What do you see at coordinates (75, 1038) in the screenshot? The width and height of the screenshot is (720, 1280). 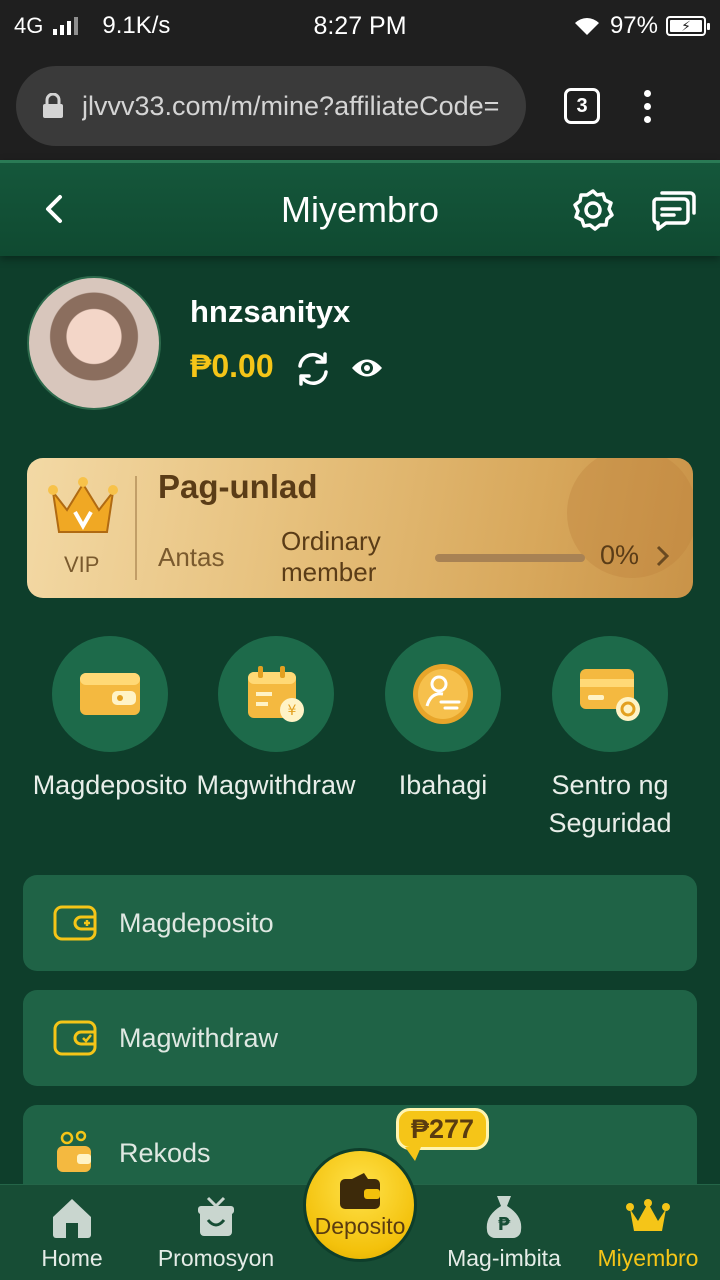 I see `wallet-minus-icon` at bounding box center [75, 1038].